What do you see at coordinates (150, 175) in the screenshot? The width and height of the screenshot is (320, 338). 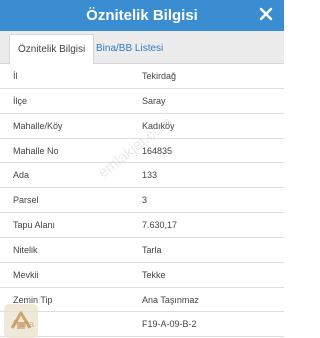 I see `row-value: 133` at bounding box center [150, 175].